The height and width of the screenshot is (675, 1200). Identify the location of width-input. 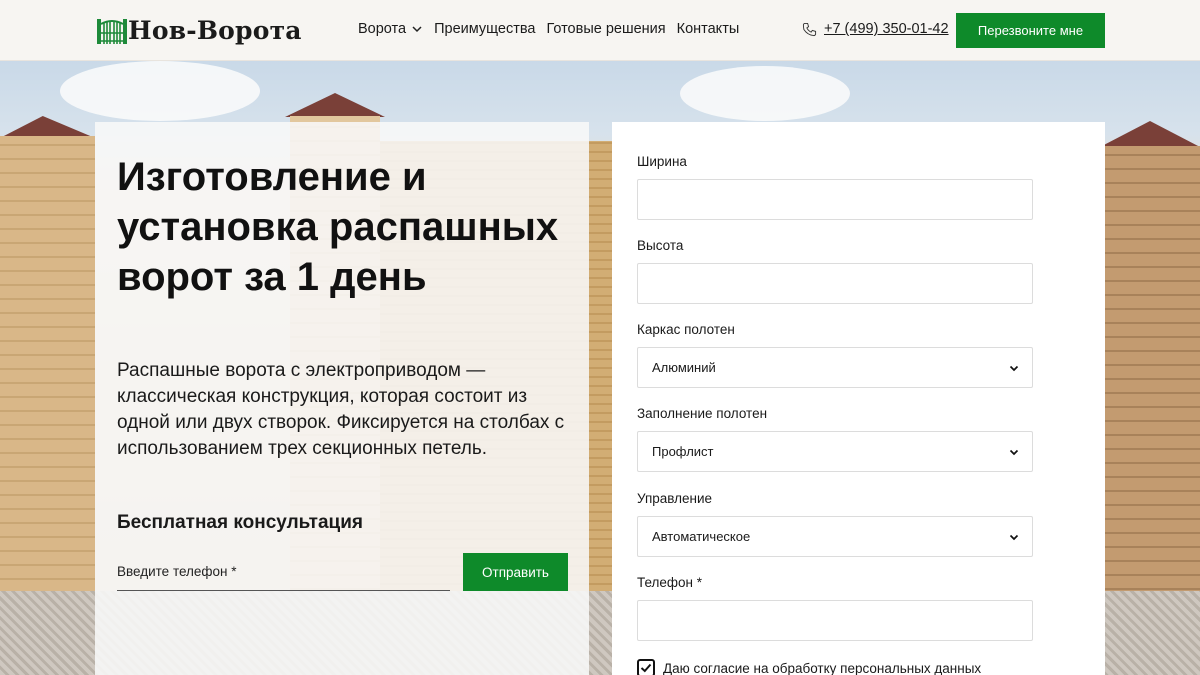
(835, 199).